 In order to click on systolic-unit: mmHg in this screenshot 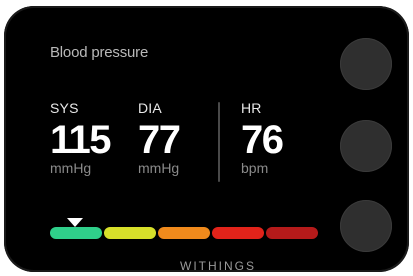, I will do `click(71, 168)`.